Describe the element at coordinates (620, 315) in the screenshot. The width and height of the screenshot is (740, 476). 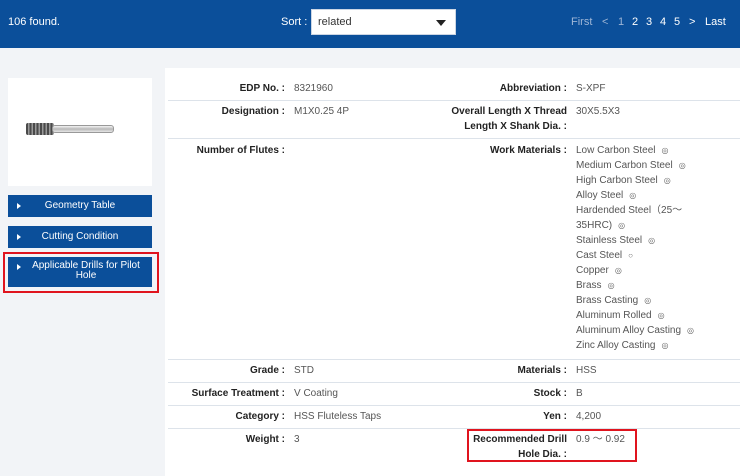
I see `work-material-item: Aluminum Rolled ◎` at that location.